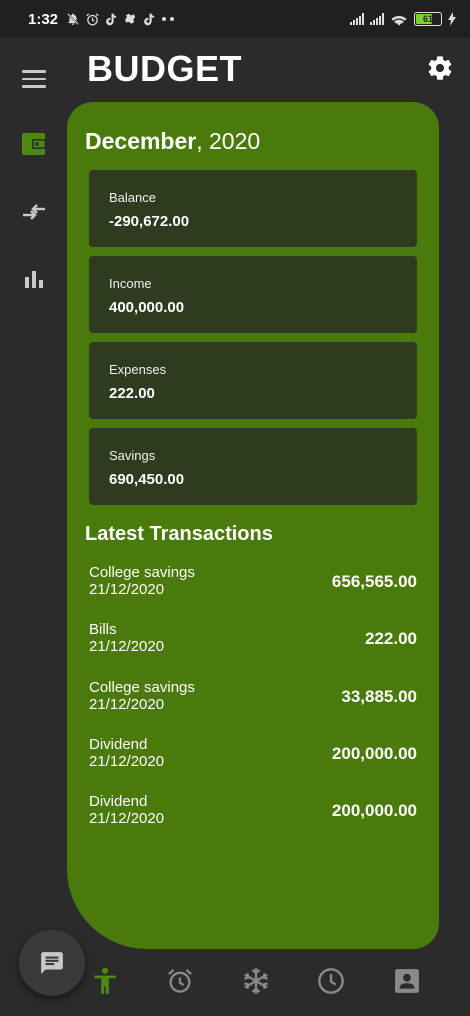 The image size is (470, 1016). What do you see at coordinates (34, 79) in the screenshot?
I see `menu-icon` at bounding box center [34, 79].